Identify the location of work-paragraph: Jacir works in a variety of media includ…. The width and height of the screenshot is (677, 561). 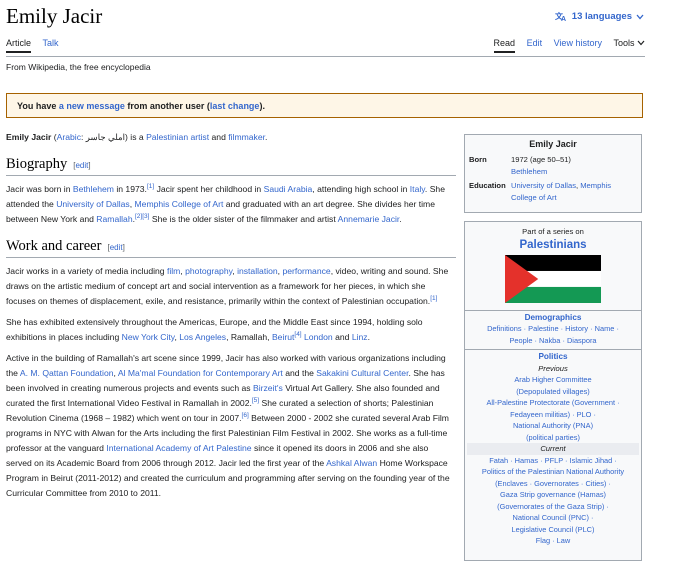
(227, 286).